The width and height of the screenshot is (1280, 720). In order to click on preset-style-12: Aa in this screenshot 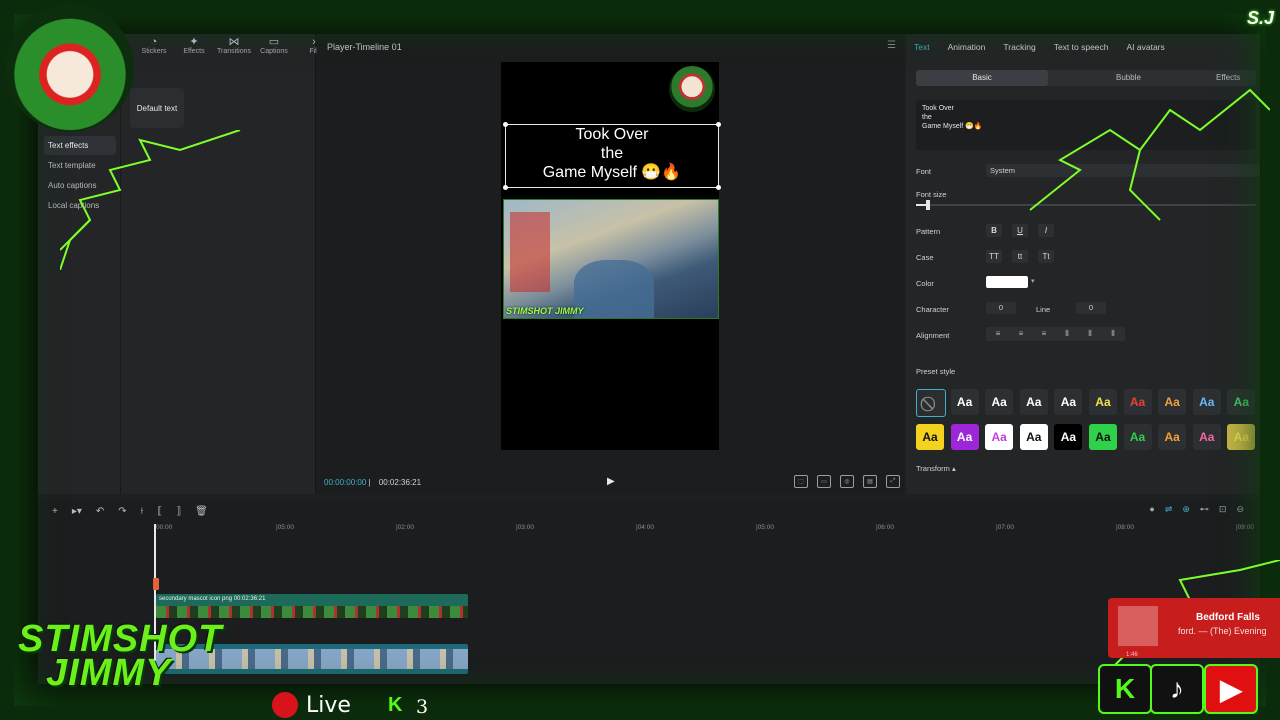, I will do `click(999, 436)`.